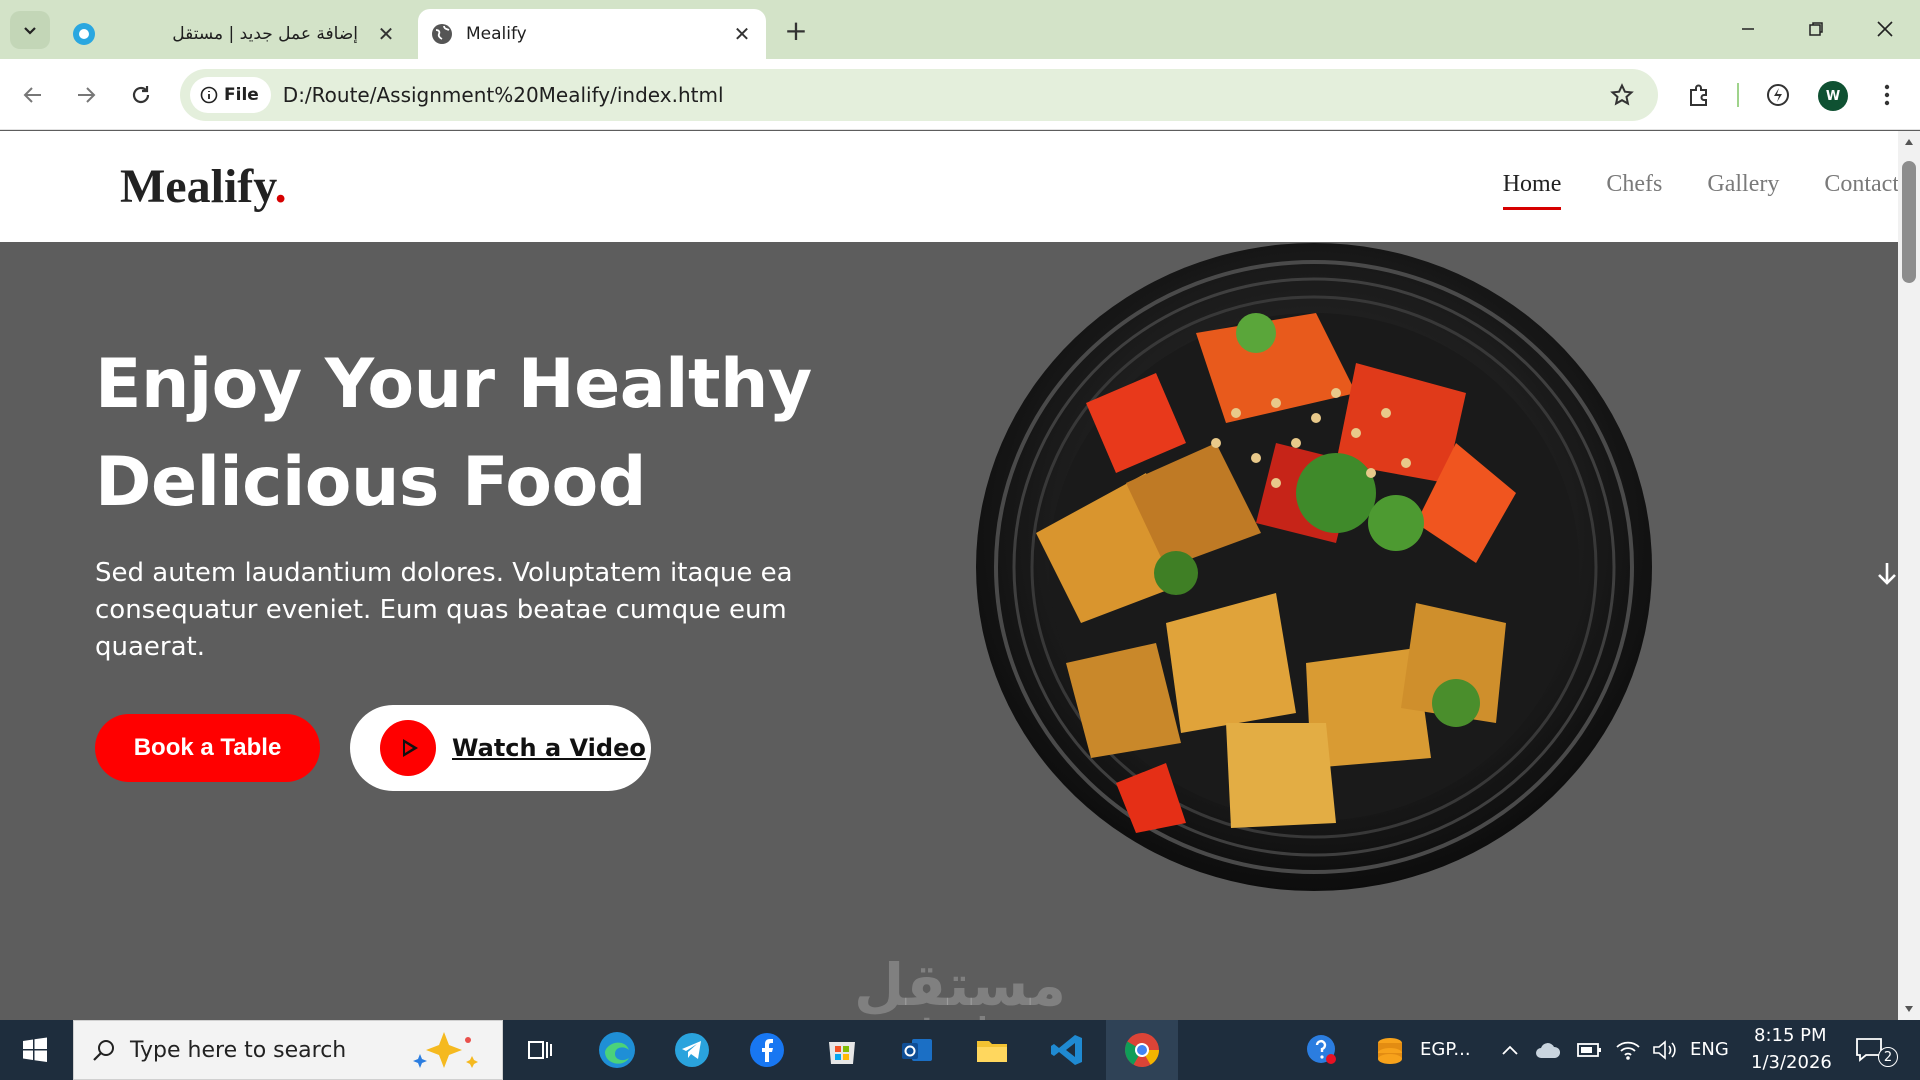 This screenshot has width=1920, height=1080. I want to click on scroll-up-icon, so click(1909, 142).